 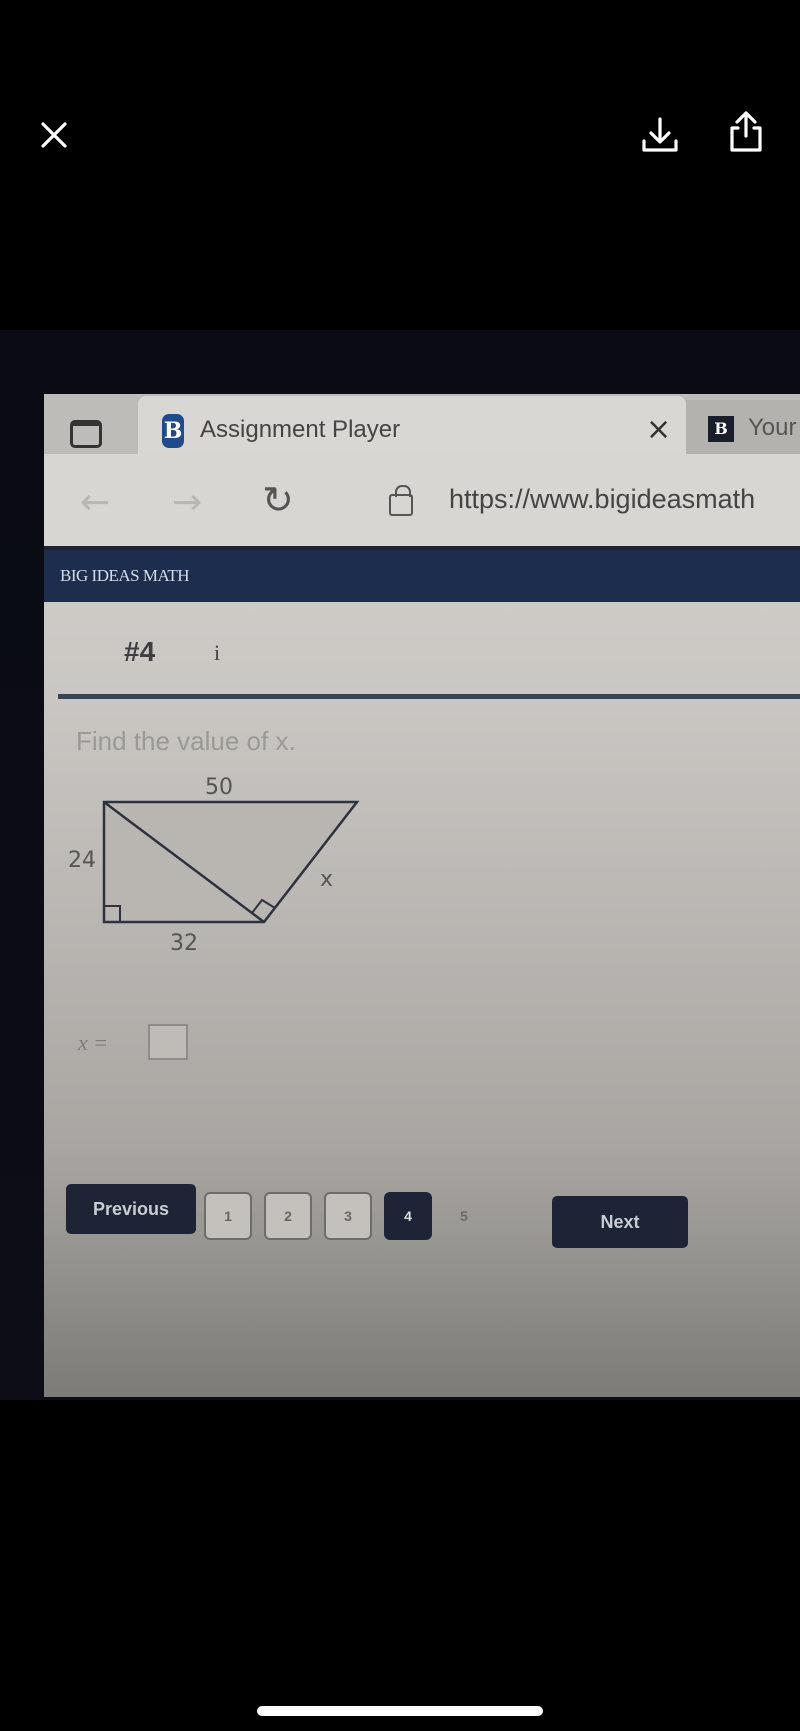 I want to click on brand-logo: BIG IDEAS MATH, so click(x=125, y=575).